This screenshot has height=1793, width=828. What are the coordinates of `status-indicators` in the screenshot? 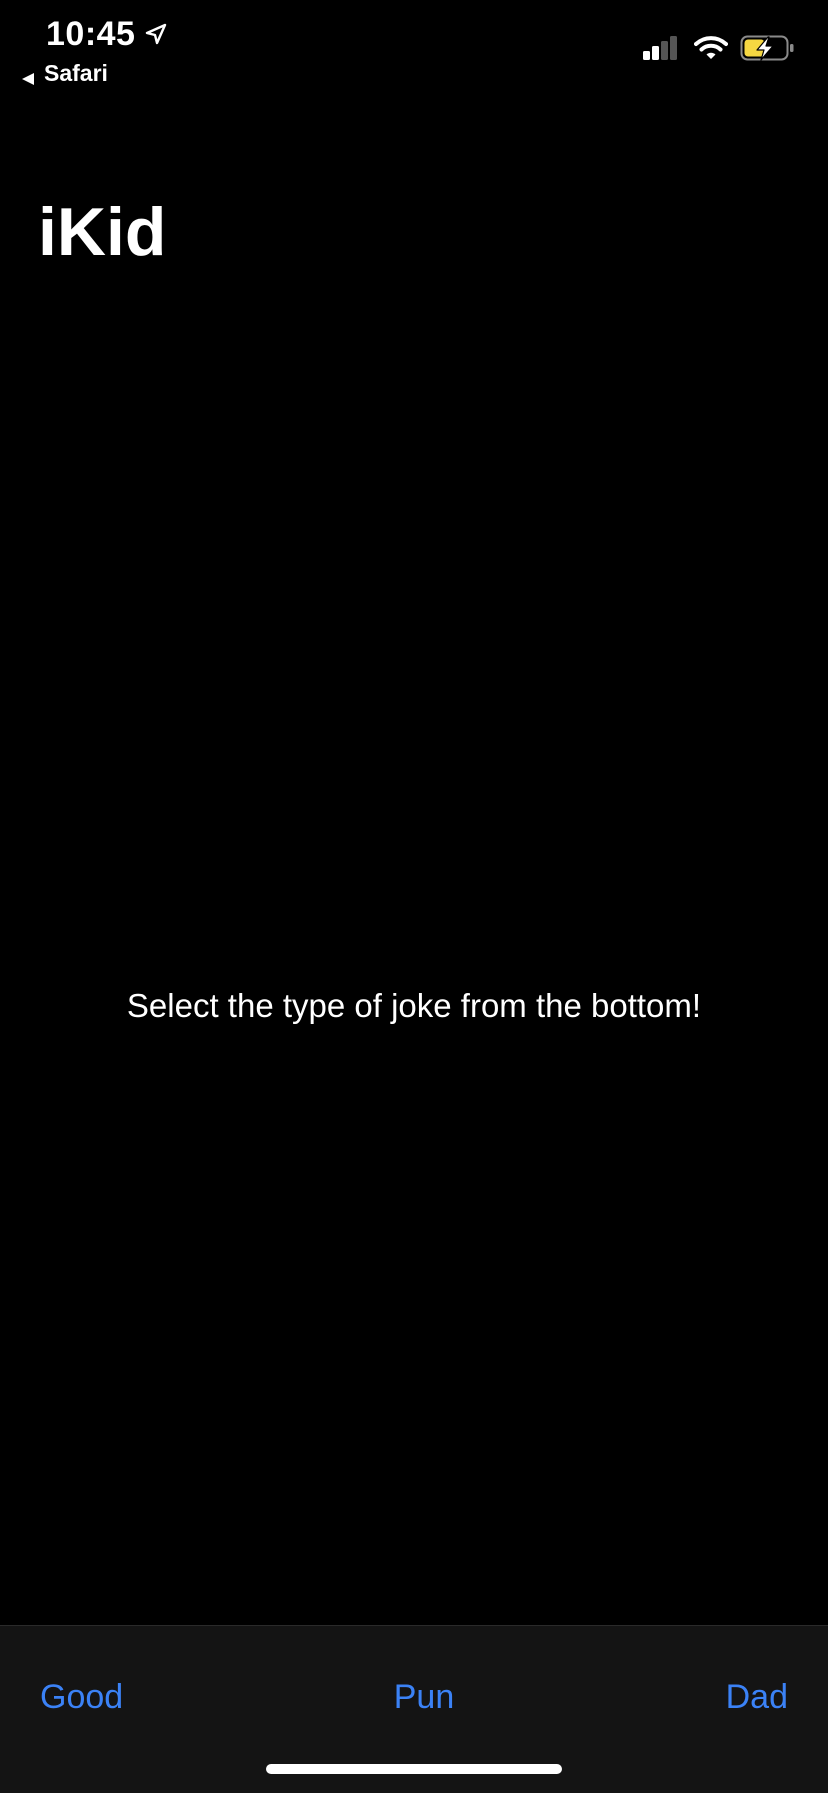 It's located at (719, 48).